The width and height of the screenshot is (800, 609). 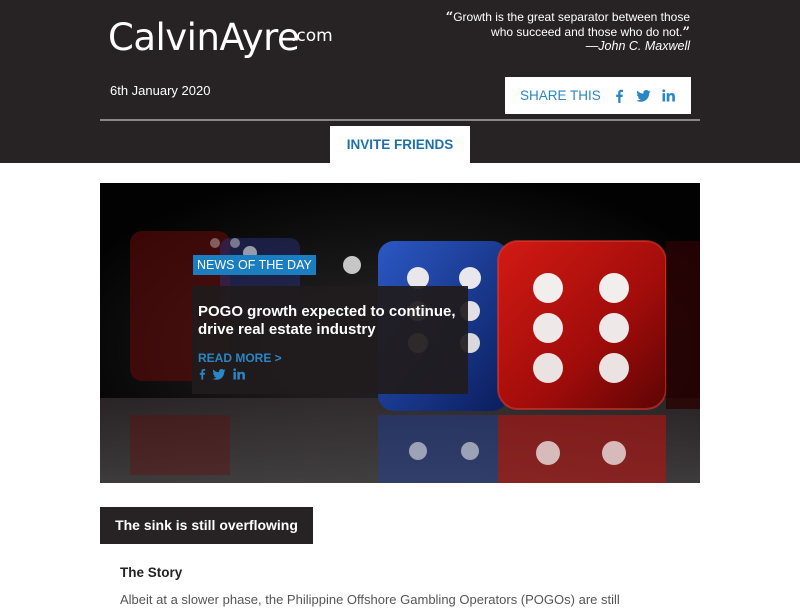 What do you see at coordinates (400, 120) in the screenshot?
I see `header-divider` at bounding box center [400, 120].